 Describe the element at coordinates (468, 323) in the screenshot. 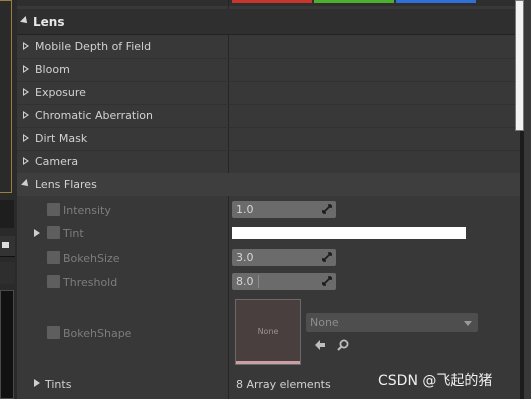

I see `chevron-down-icon` at that location.